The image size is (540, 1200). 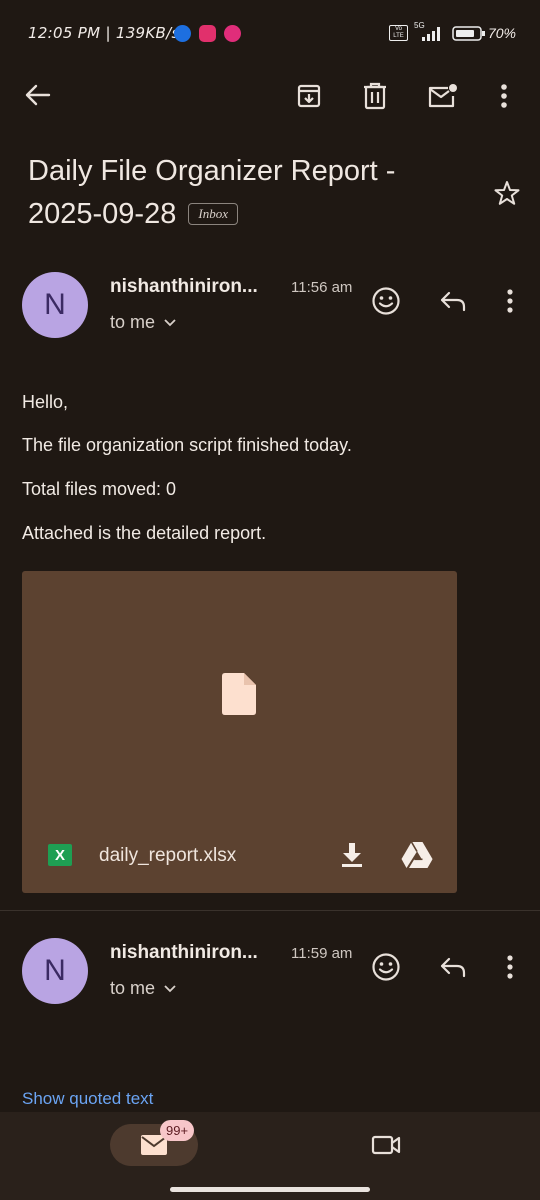 I want to click on archive-button, so click(x=309, y=96).